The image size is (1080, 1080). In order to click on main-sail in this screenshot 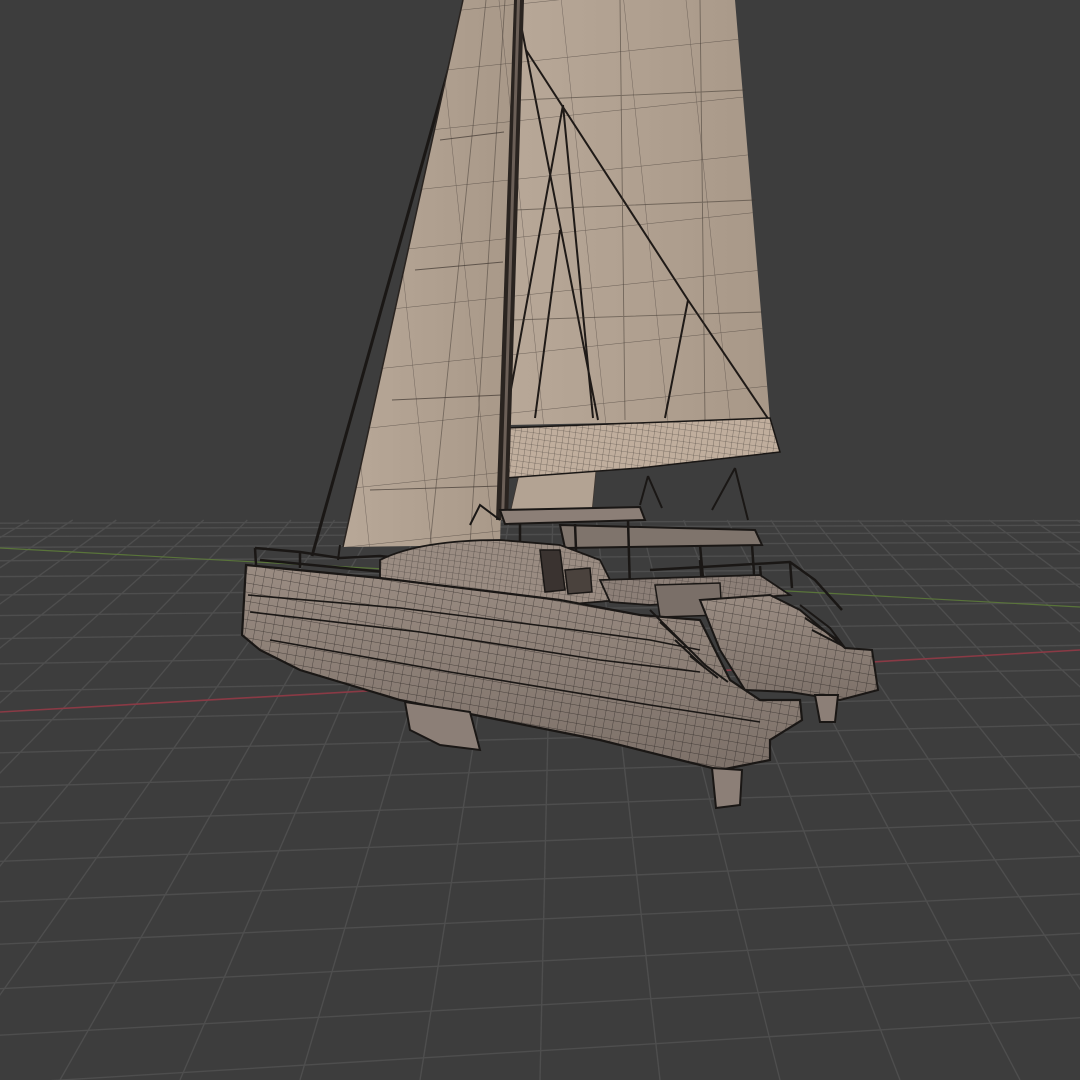, I will do `click(638, 213)`.